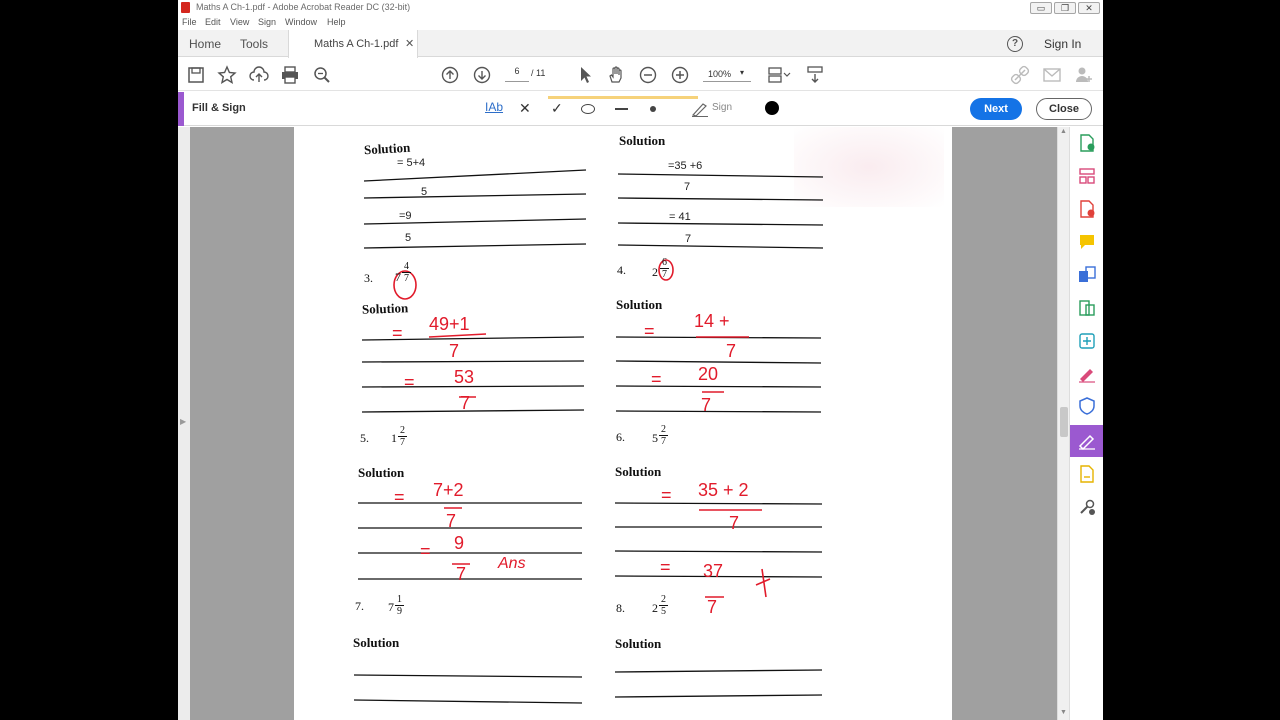 Image resolution: width=1280 pixels, height=720 pixels. Describe the element at coordinates (184, 423) in the screenshot. I see `left-panel-toggle: ▶` at that location.